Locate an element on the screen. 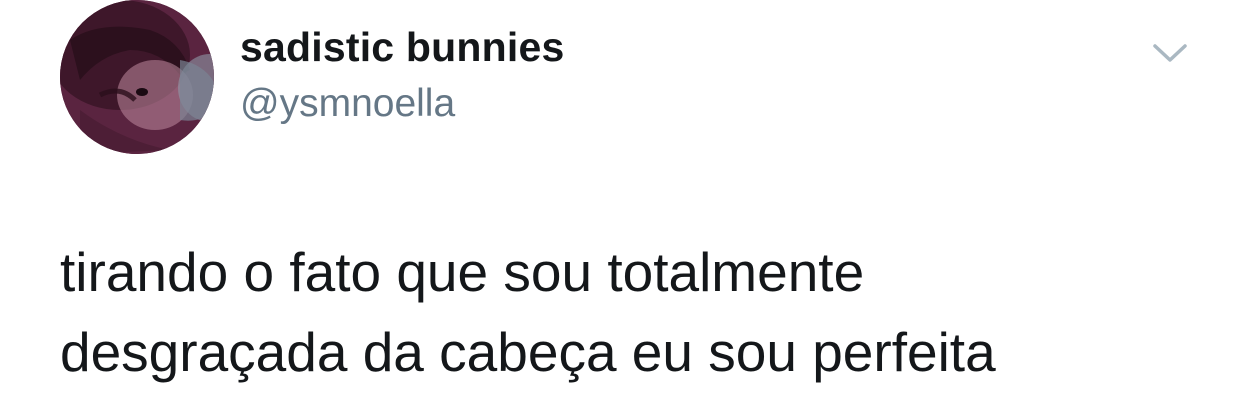 The image size is (1242, 414). user-handle: @ysmnoella is located at coordinates (347, 104).